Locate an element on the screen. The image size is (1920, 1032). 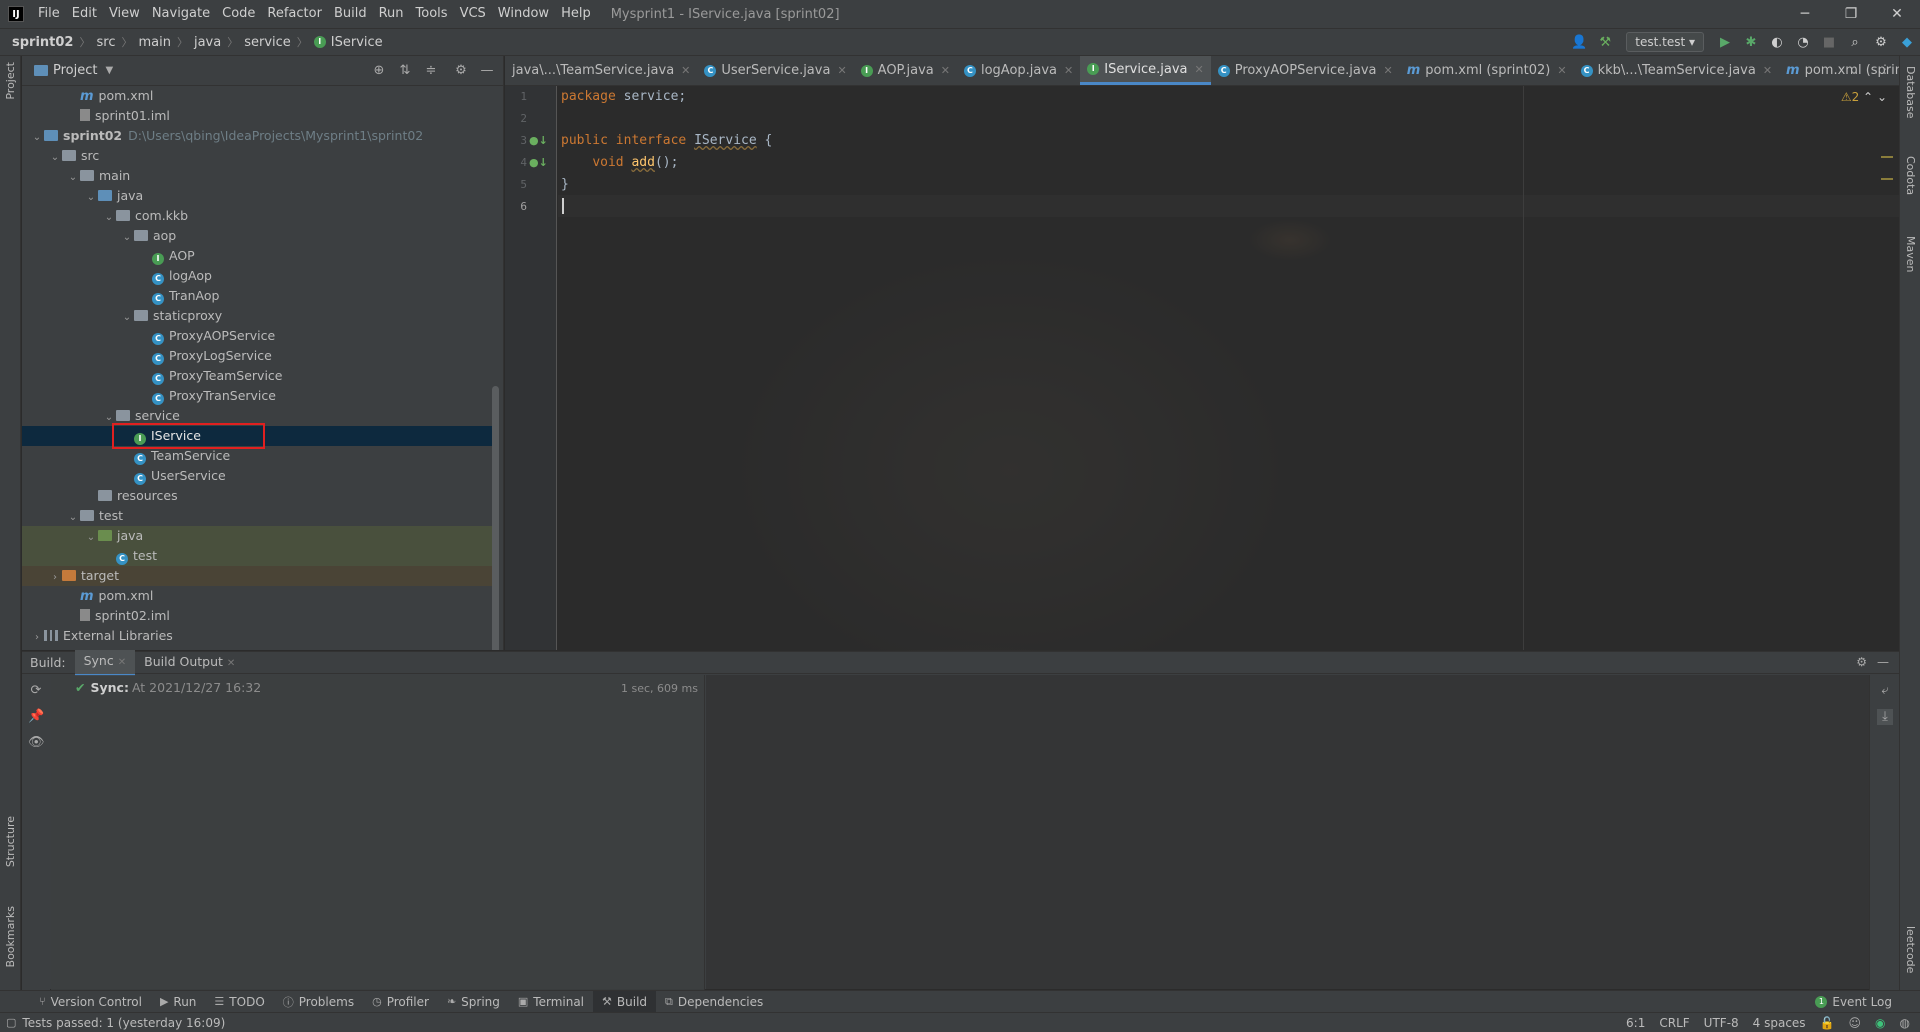
breadcrumb-main: main is located at coordinates (154, 42).